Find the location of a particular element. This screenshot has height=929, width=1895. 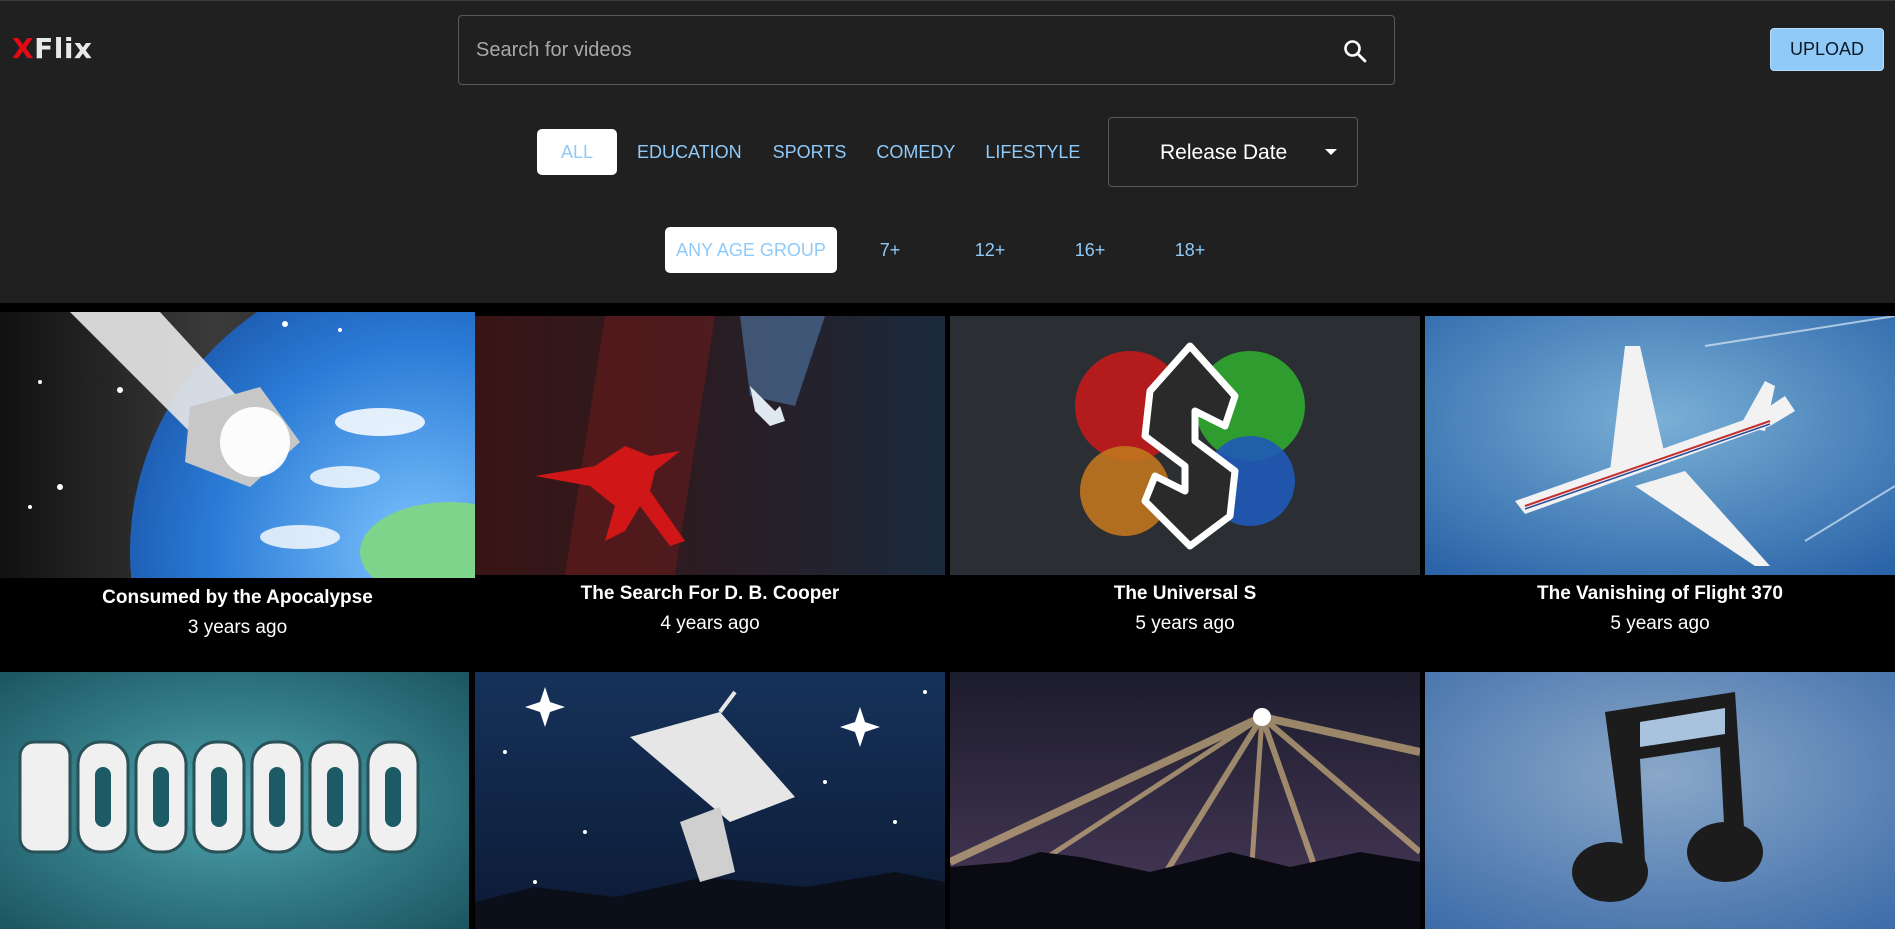

genre-lifestyle-button: LIFESTYLE is located at coordinates (1032, 152).